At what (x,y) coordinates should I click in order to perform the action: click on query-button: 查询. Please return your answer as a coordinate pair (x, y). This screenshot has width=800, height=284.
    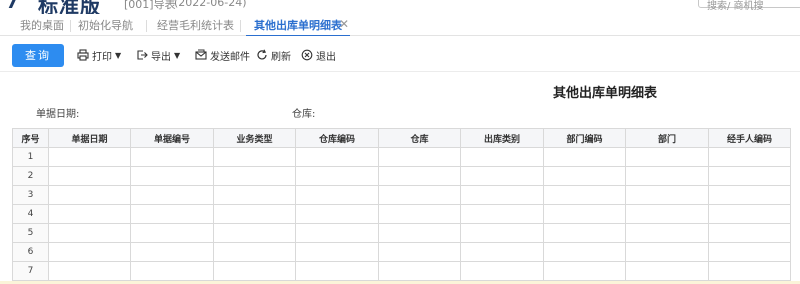
    Looking at the image, I should click on (38, 55).